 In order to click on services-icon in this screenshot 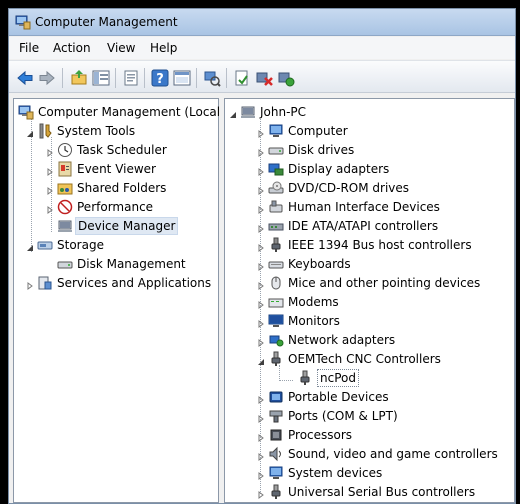, I will do `click(45, 283)`.